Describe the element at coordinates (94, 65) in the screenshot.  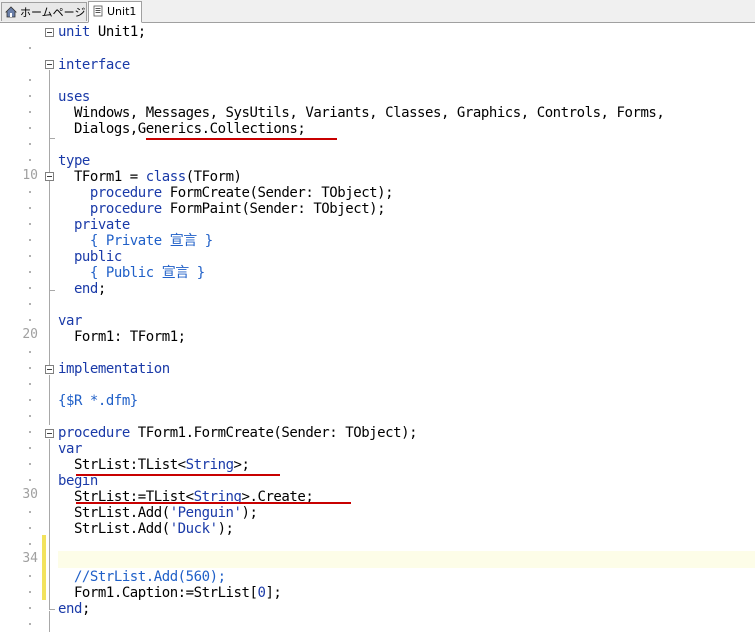
I see `code-line: interface` at that location.